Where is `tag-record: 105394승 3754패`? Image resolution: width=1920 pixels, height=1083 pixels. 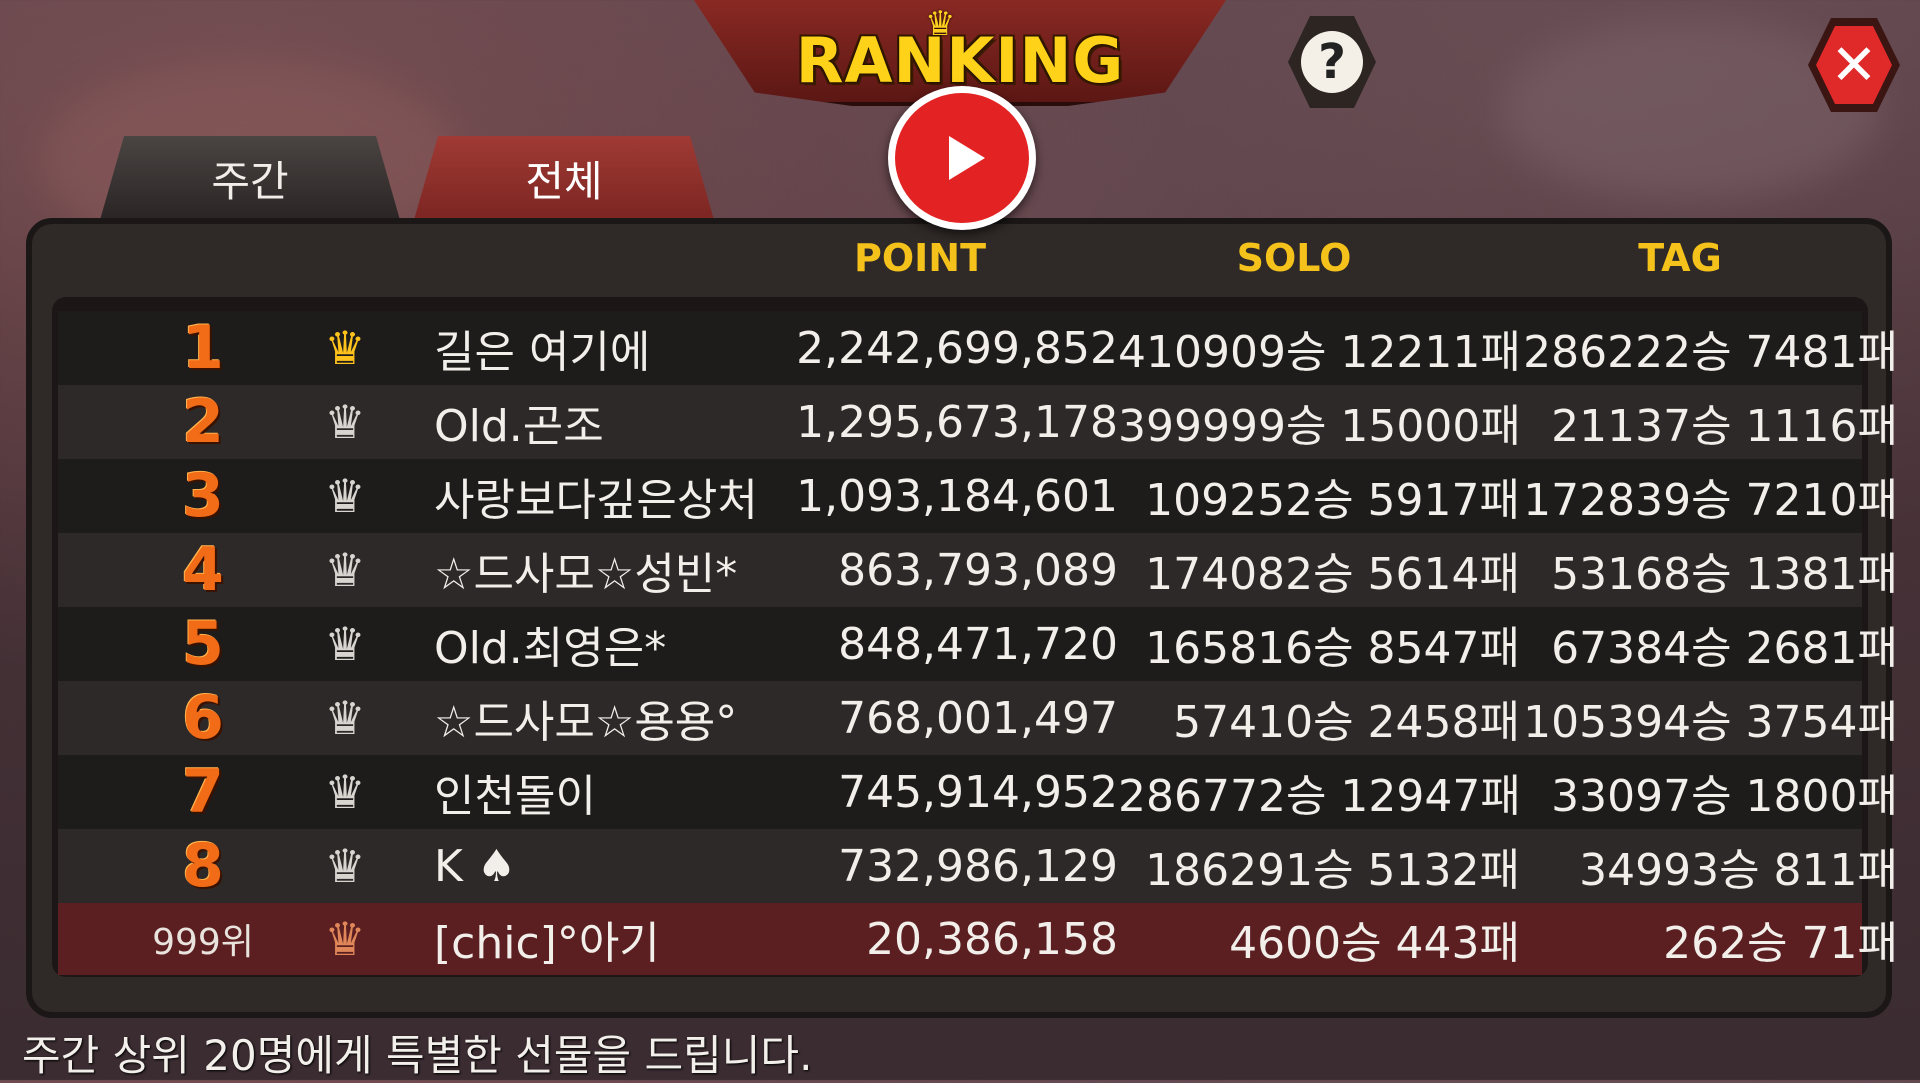
tag-record: 105394승 3754패 is located at coordinates (1710, 722).